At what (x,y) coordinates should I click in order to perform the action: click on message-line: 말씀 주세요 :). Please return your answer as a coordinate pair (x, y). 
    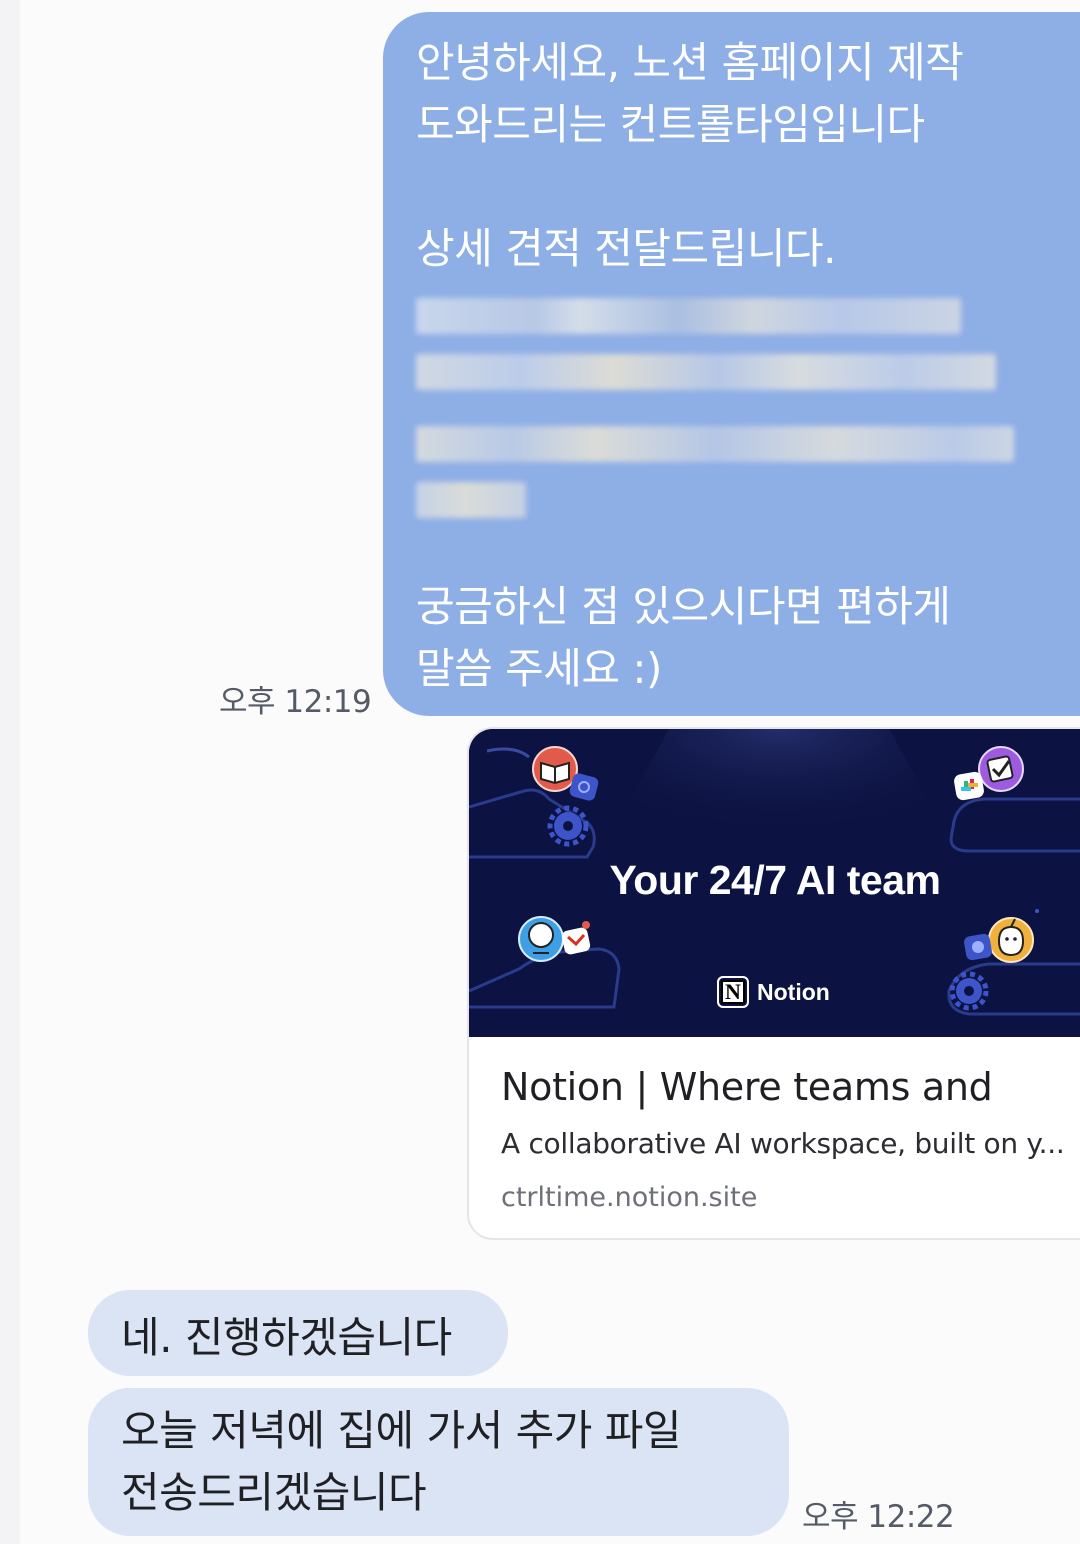
    Looking at the image, I should click on (539, 668).